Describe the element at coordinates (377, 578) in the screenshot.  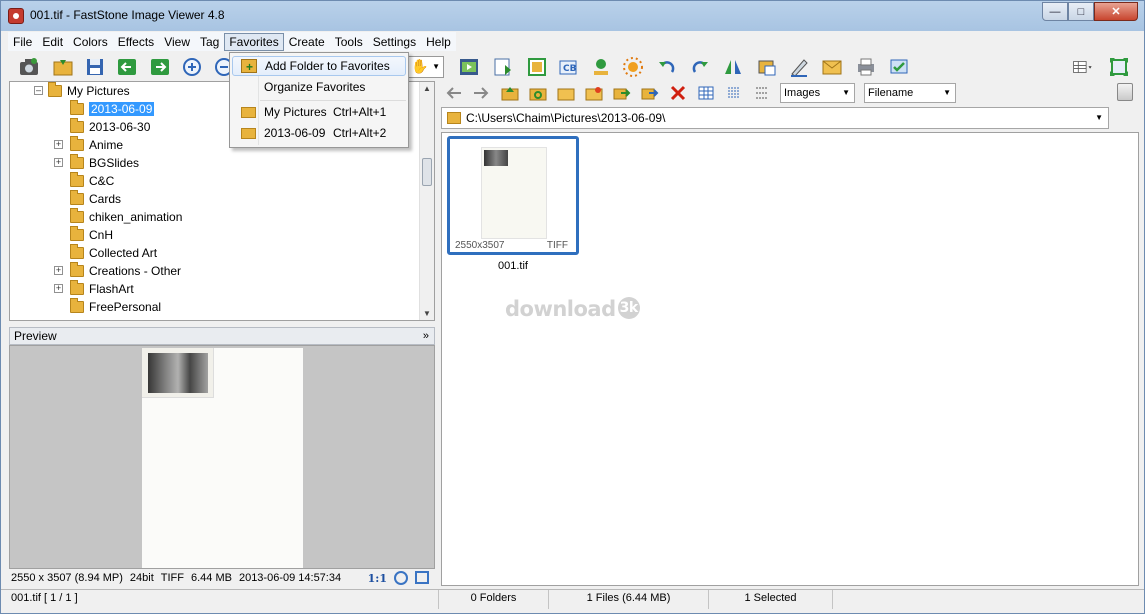
I see `actual-size-button: 1:1` at that location.